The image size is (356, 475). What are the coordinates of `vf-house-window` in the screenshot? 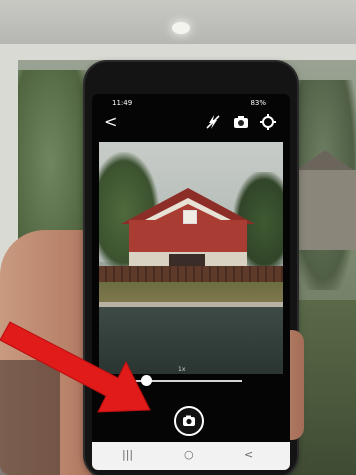 It's located at (190, 217).